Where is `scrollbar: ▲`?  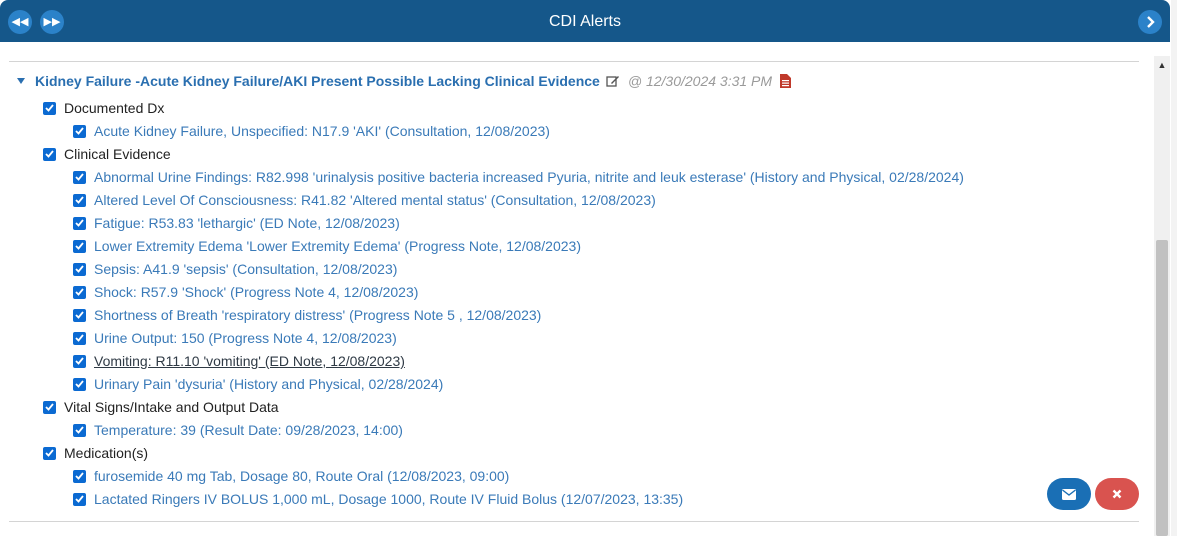
scrollbar: ▲ is located at coordinates (1162, 296).